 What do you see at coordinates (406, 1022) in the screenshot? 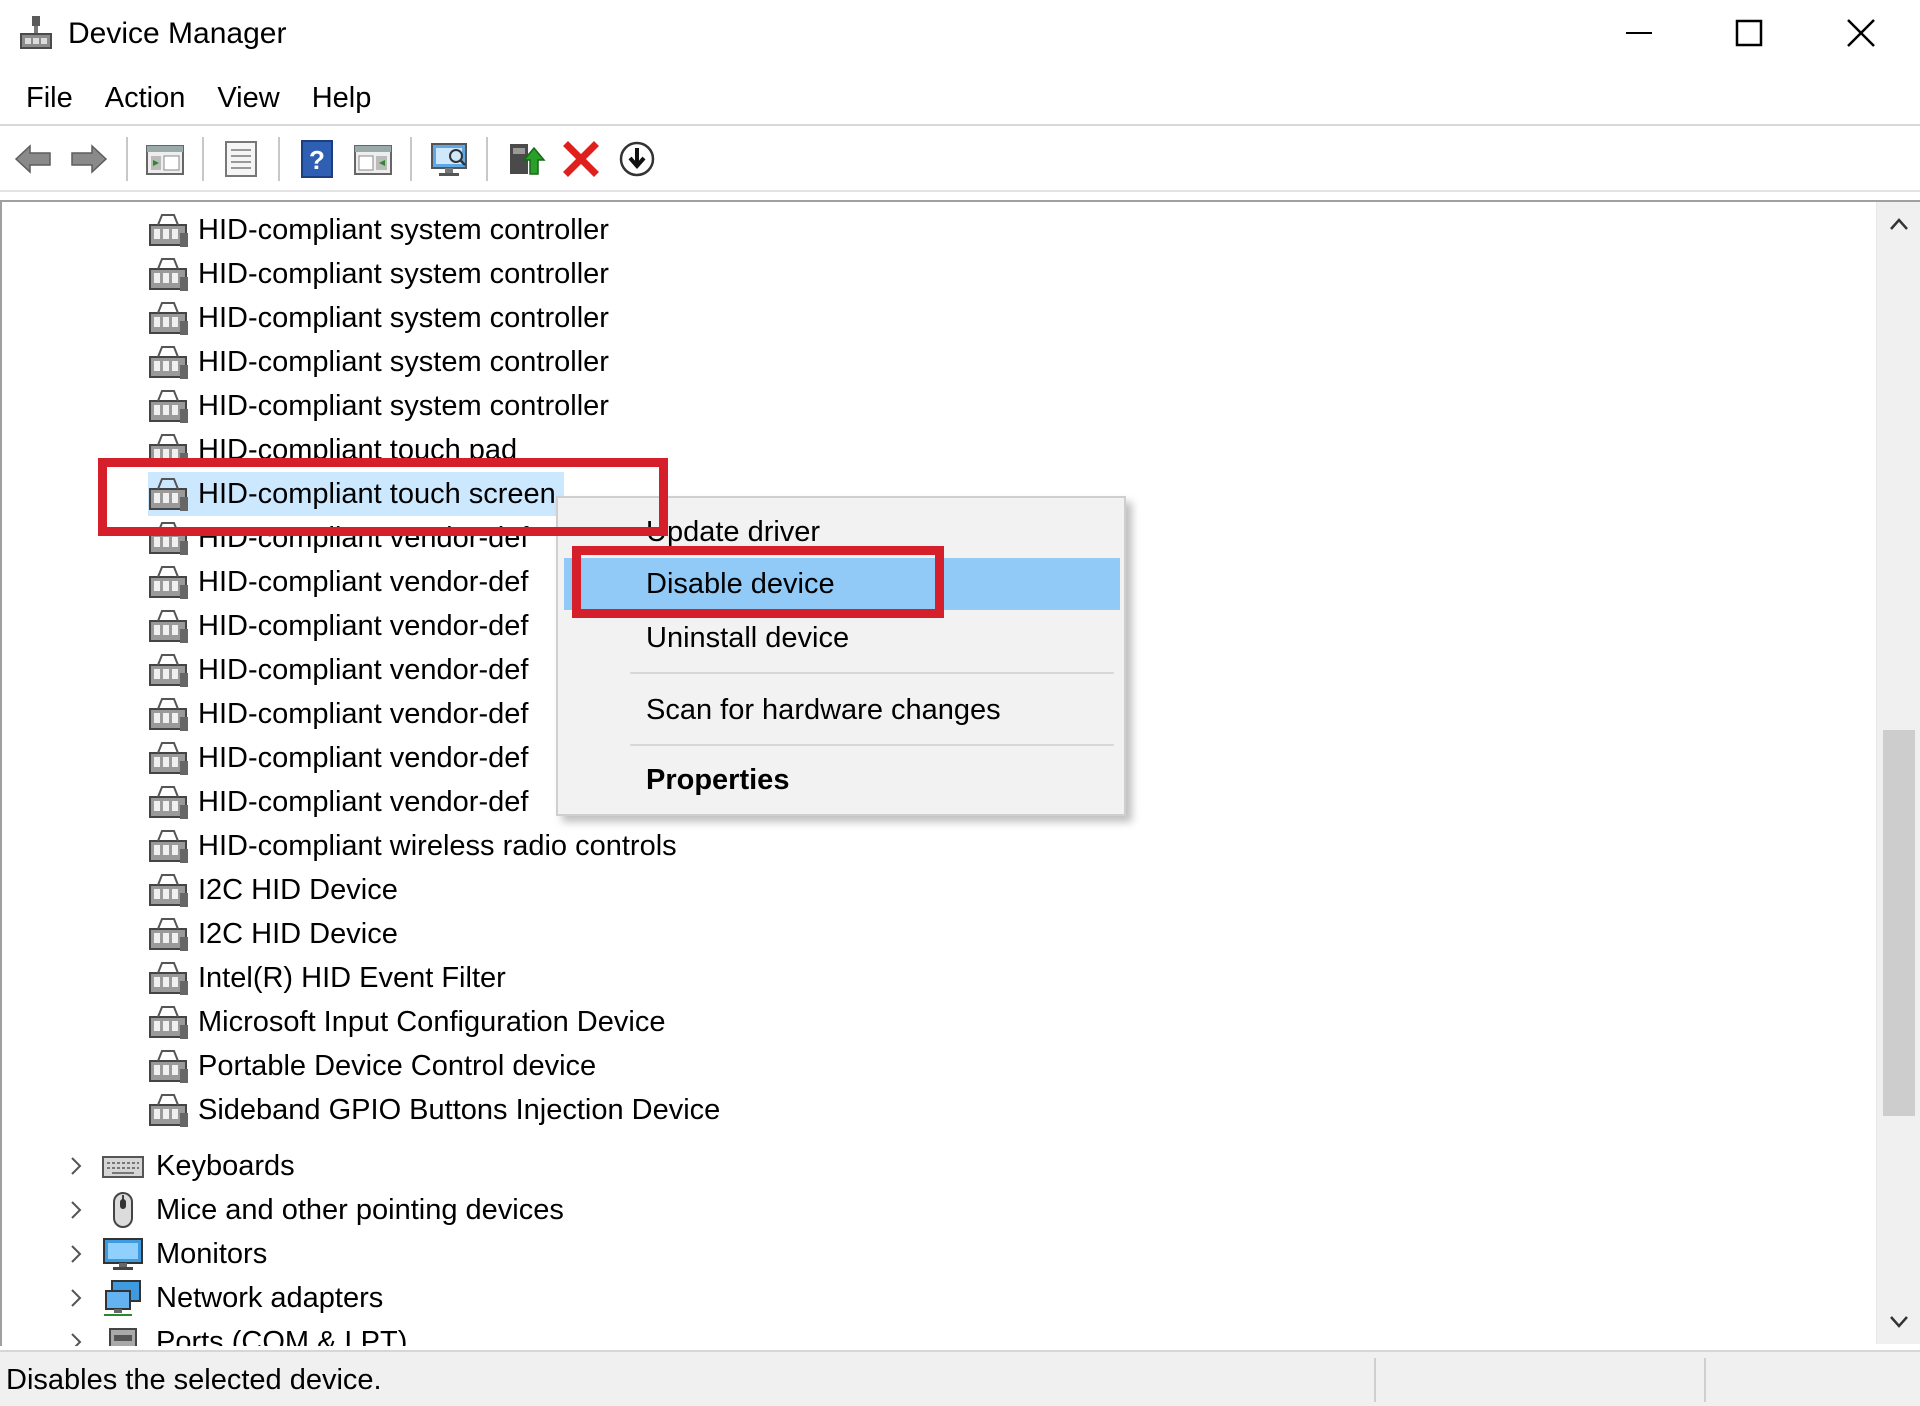
I see `tree-device-row: Microsoft Input Configuration Device` at bounding box center [406, 1022].